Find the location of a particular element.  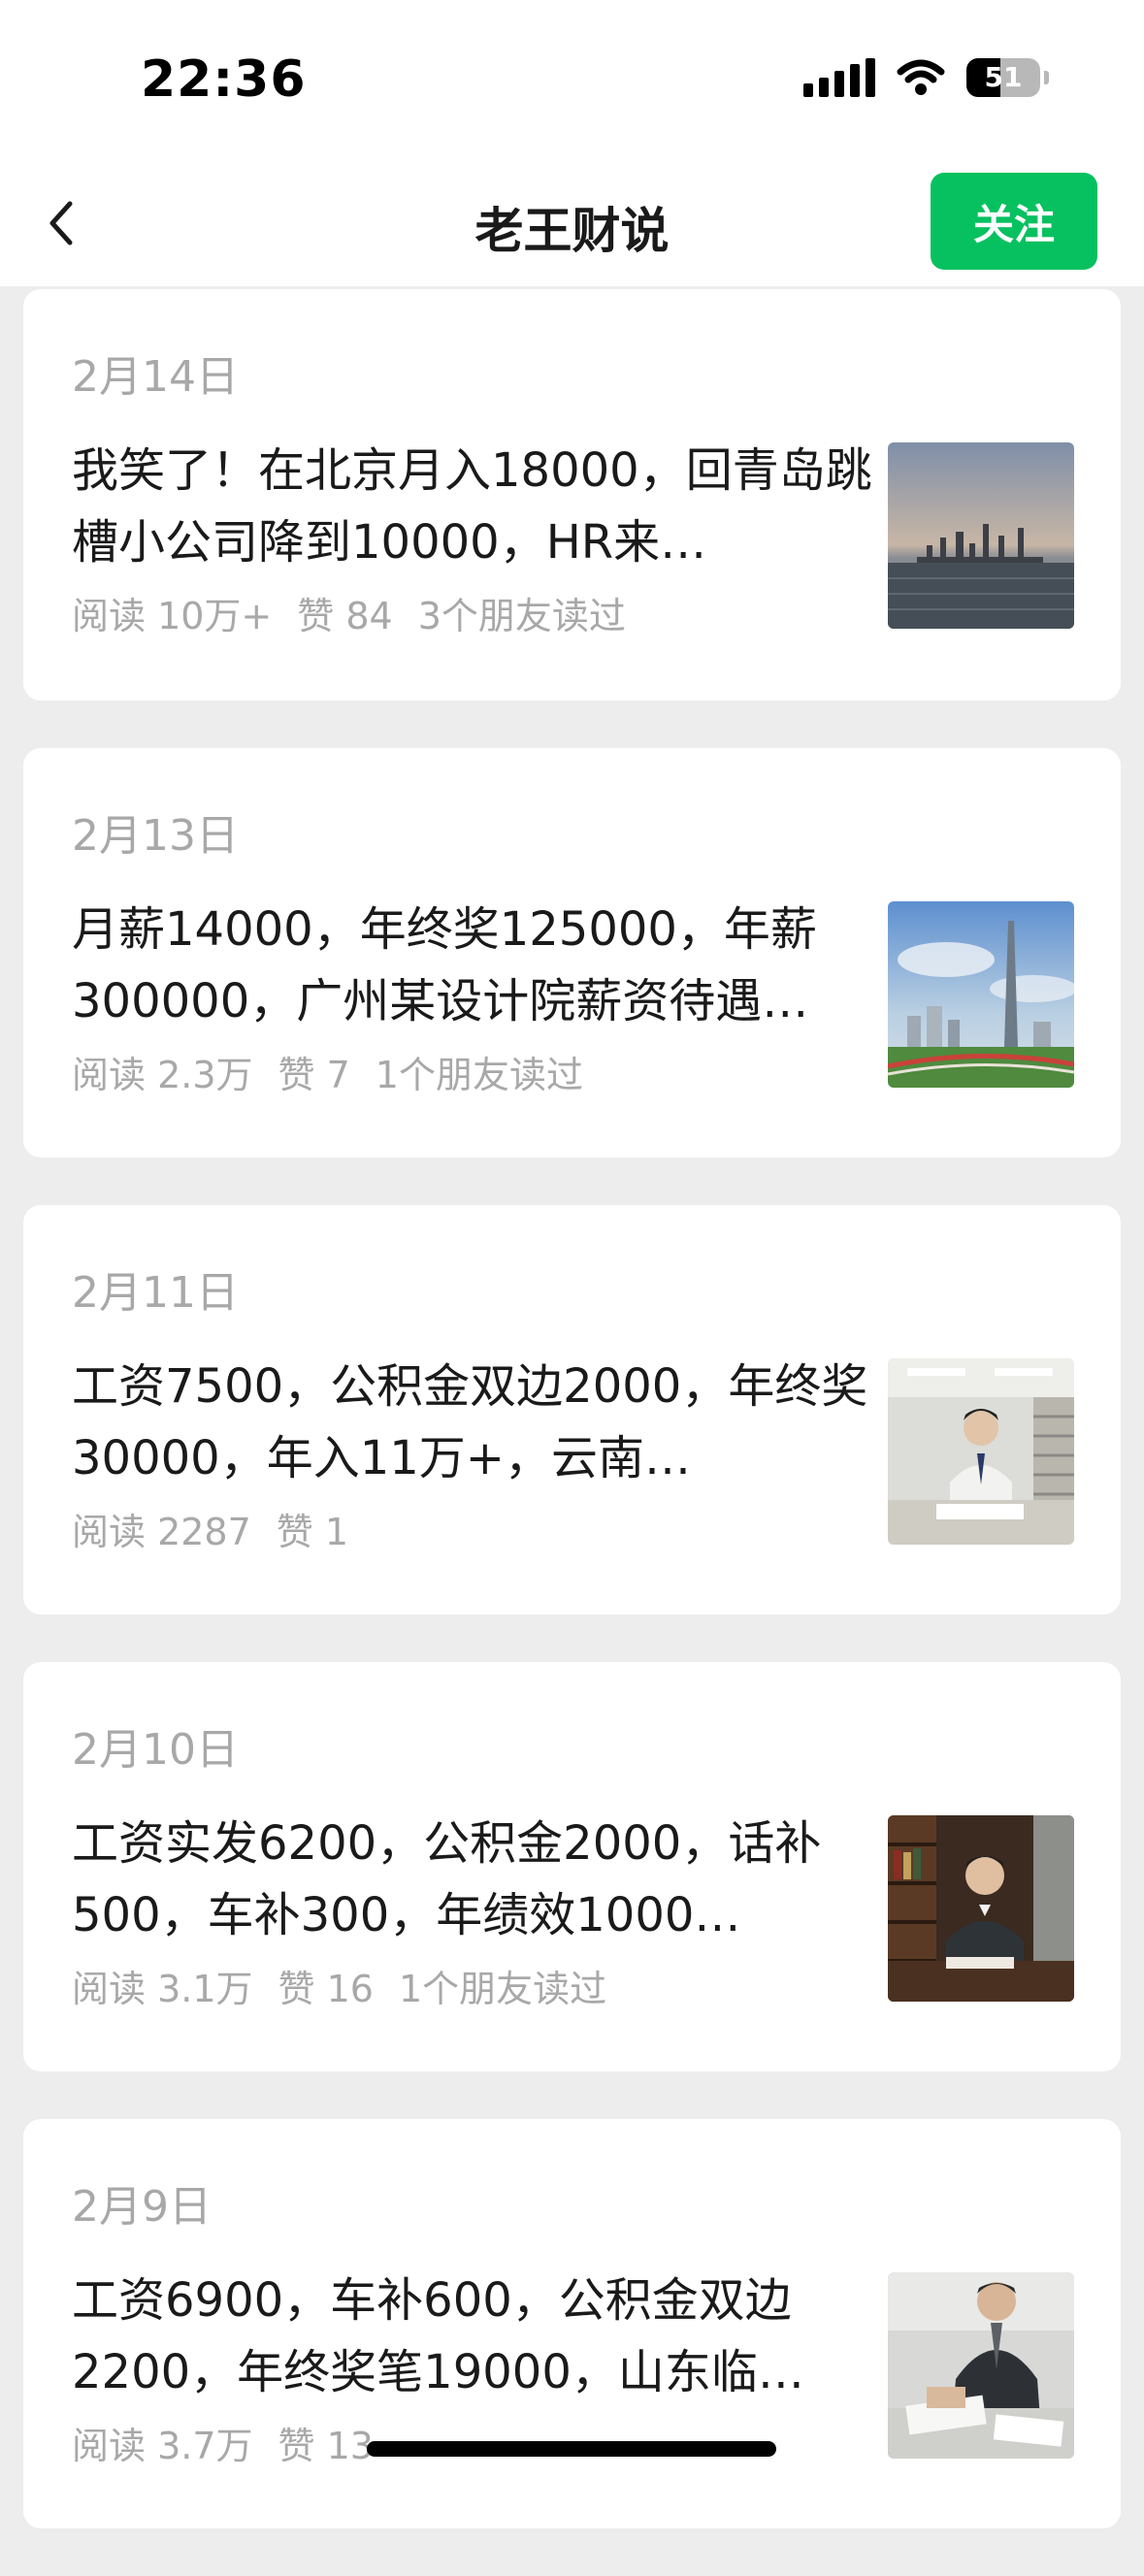

header: 22:36 51 老王财说 关注 is located at coordinates (572, 143).